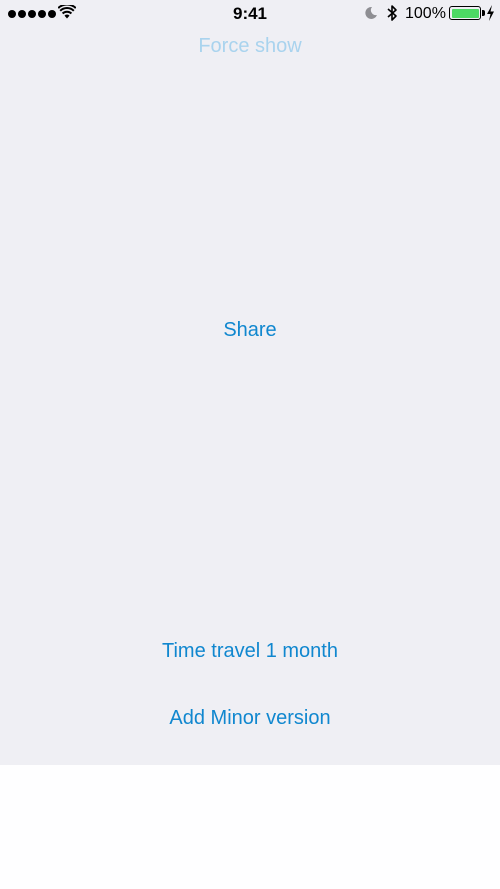 The image size is (500, 889). I want to click on bottom-area, so click(250, 827).